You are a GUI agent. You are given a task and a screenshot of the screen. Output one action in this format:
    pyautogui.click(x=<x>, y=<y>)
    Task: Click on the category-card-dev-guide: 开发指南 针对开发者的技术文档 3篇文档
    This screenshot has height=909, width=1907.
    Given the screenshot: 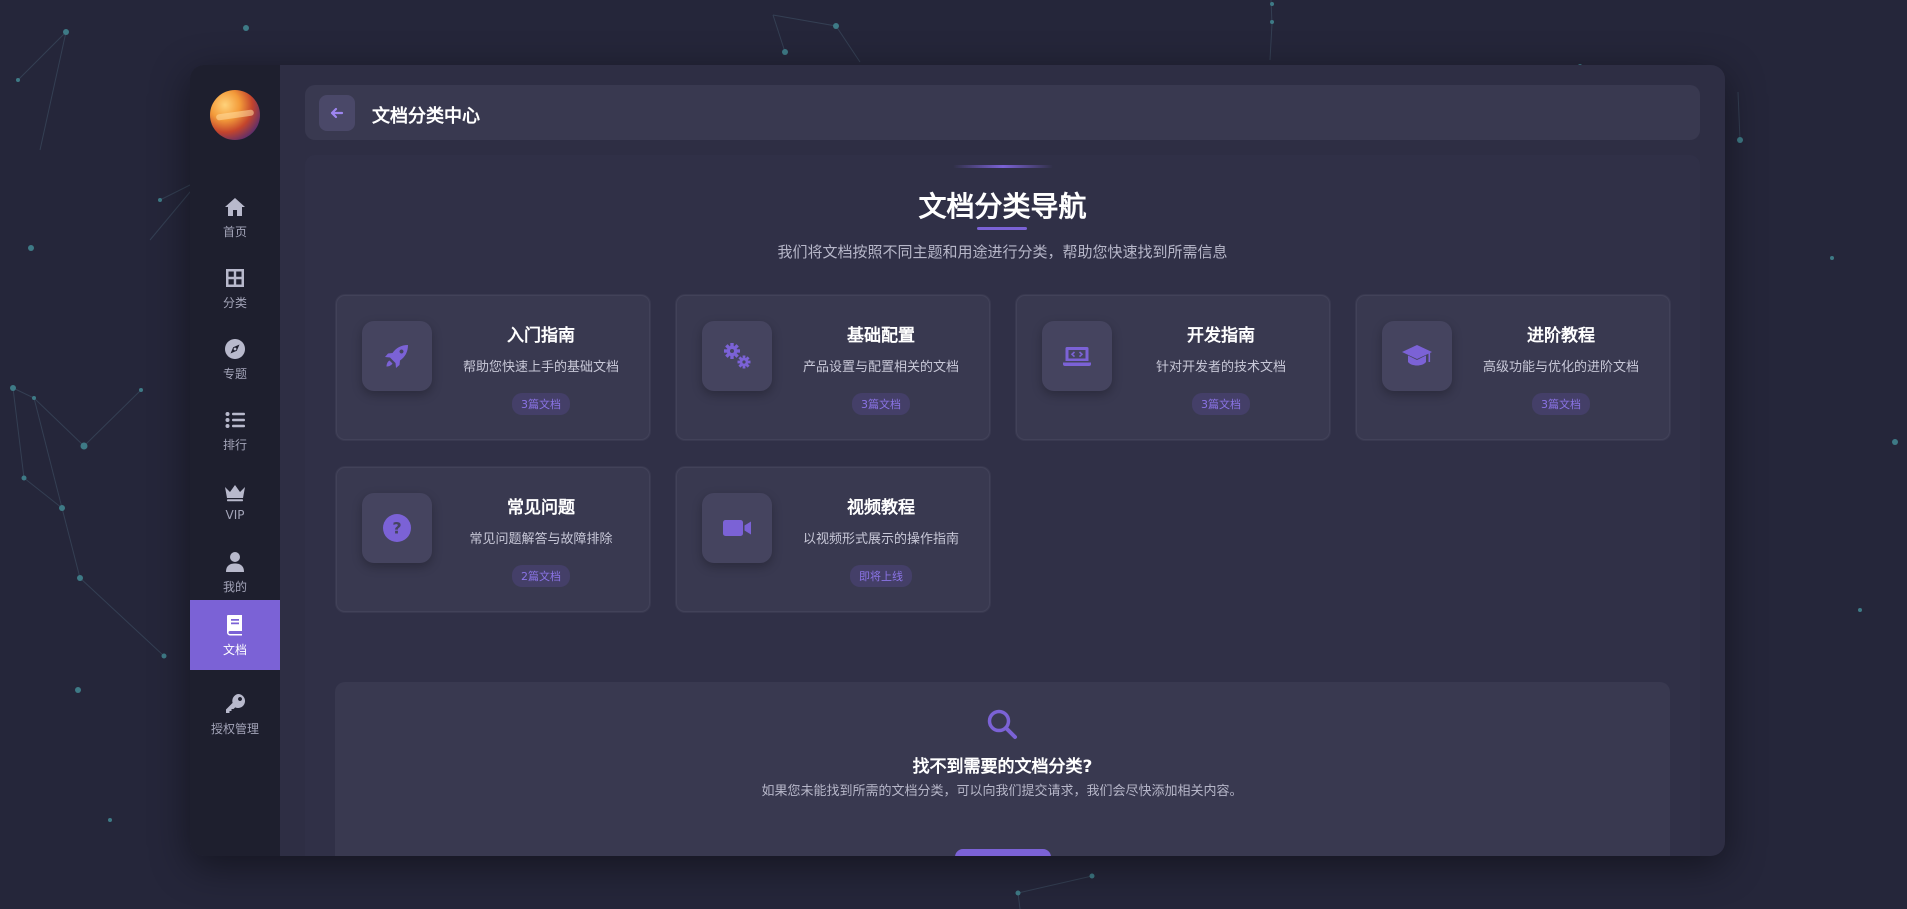 What is the action you would take?
    pyautogui.click(x=1173, y=367)
    